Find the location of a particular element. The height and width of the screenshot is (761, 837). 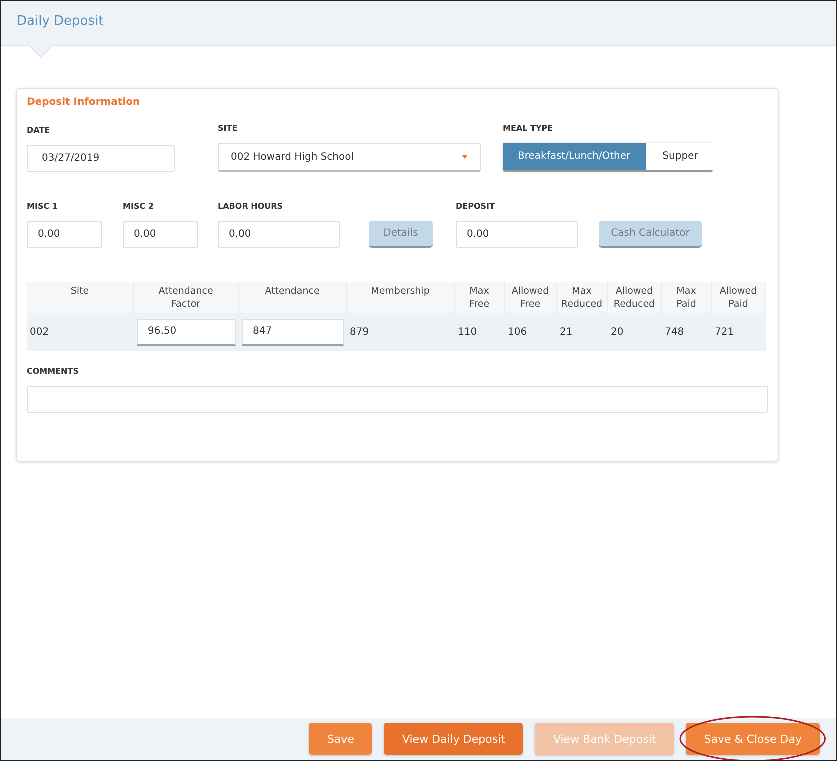

site-dropdown: 002 Howard High School is located at coordinates (349, 157).